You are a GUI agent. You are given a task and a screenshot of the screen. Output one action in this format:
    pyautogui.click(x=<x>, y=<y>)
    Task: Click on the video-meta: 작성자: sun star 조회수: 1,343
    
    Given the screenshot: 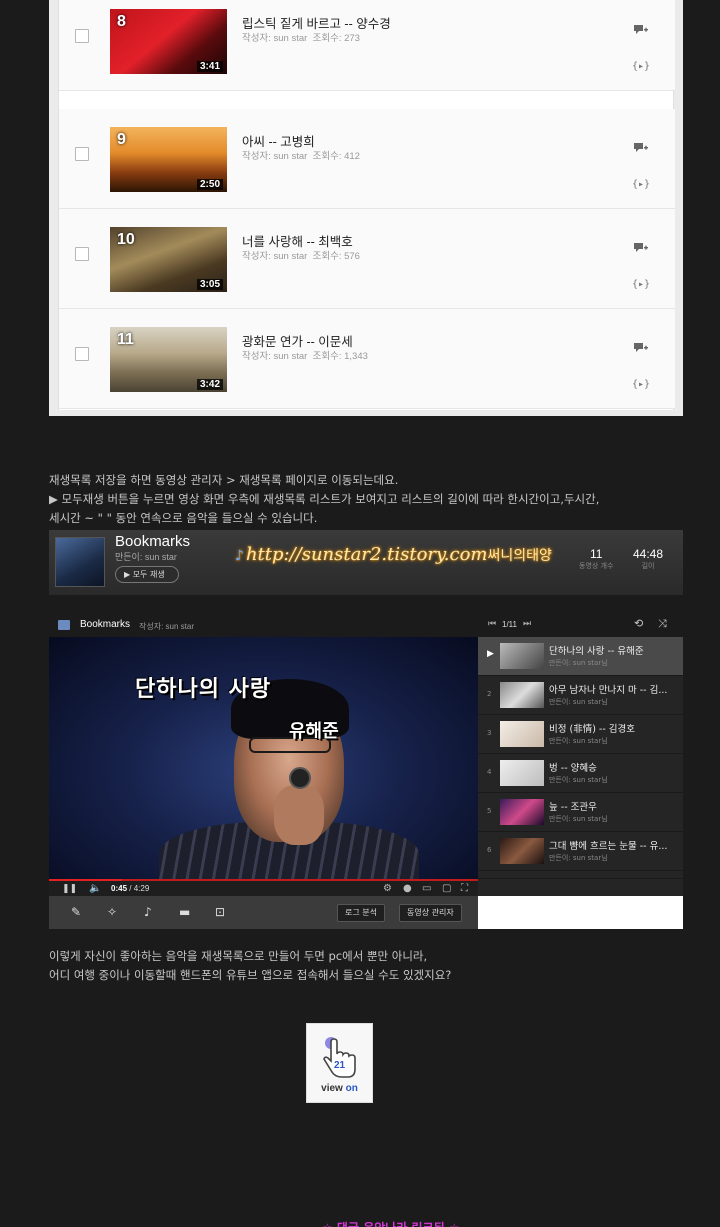 What is the action you would take?
    pyautogui.click(x=305, y=355)
    